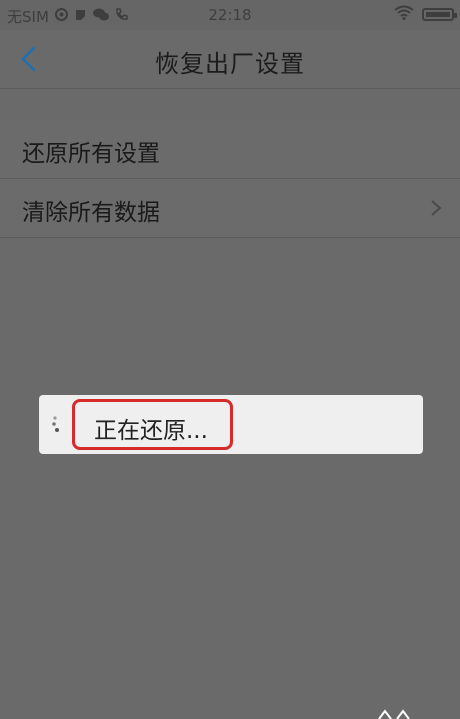 The height and width of the screenshot is (719, 460). I want to click on list-item-erase-data: 清除所有数据, so click(230, 208).